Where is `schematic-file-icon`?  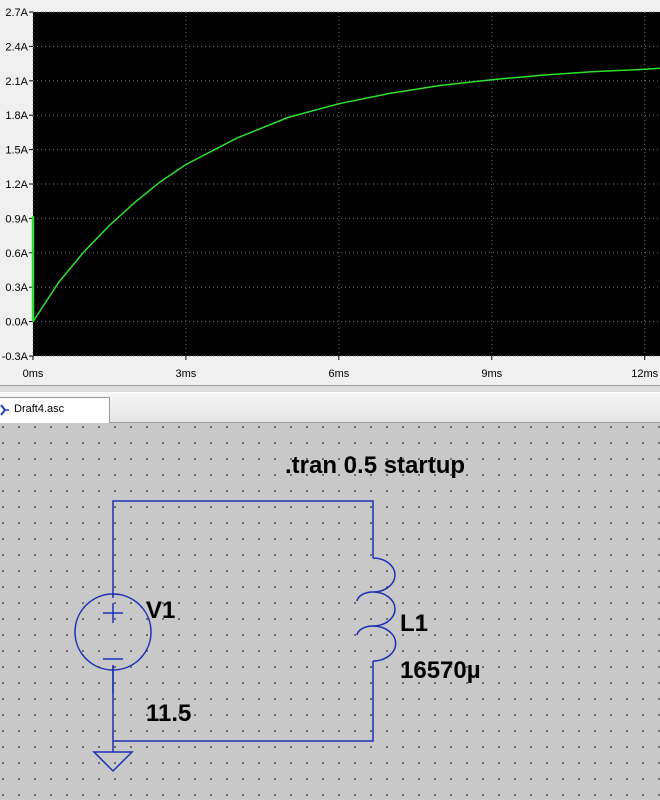 schematic-file-icon is located at coordinates (4, 410).